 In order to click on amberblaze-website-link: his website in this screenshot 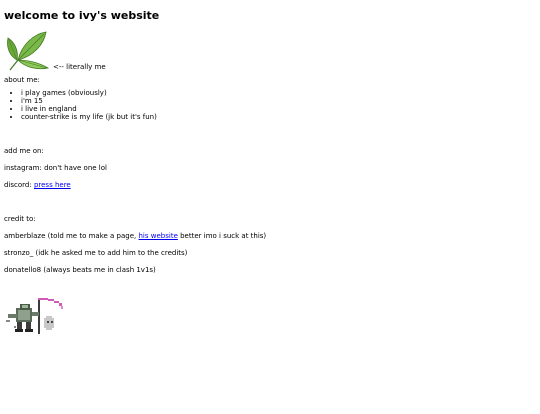, I will do `click(158, 236)`.